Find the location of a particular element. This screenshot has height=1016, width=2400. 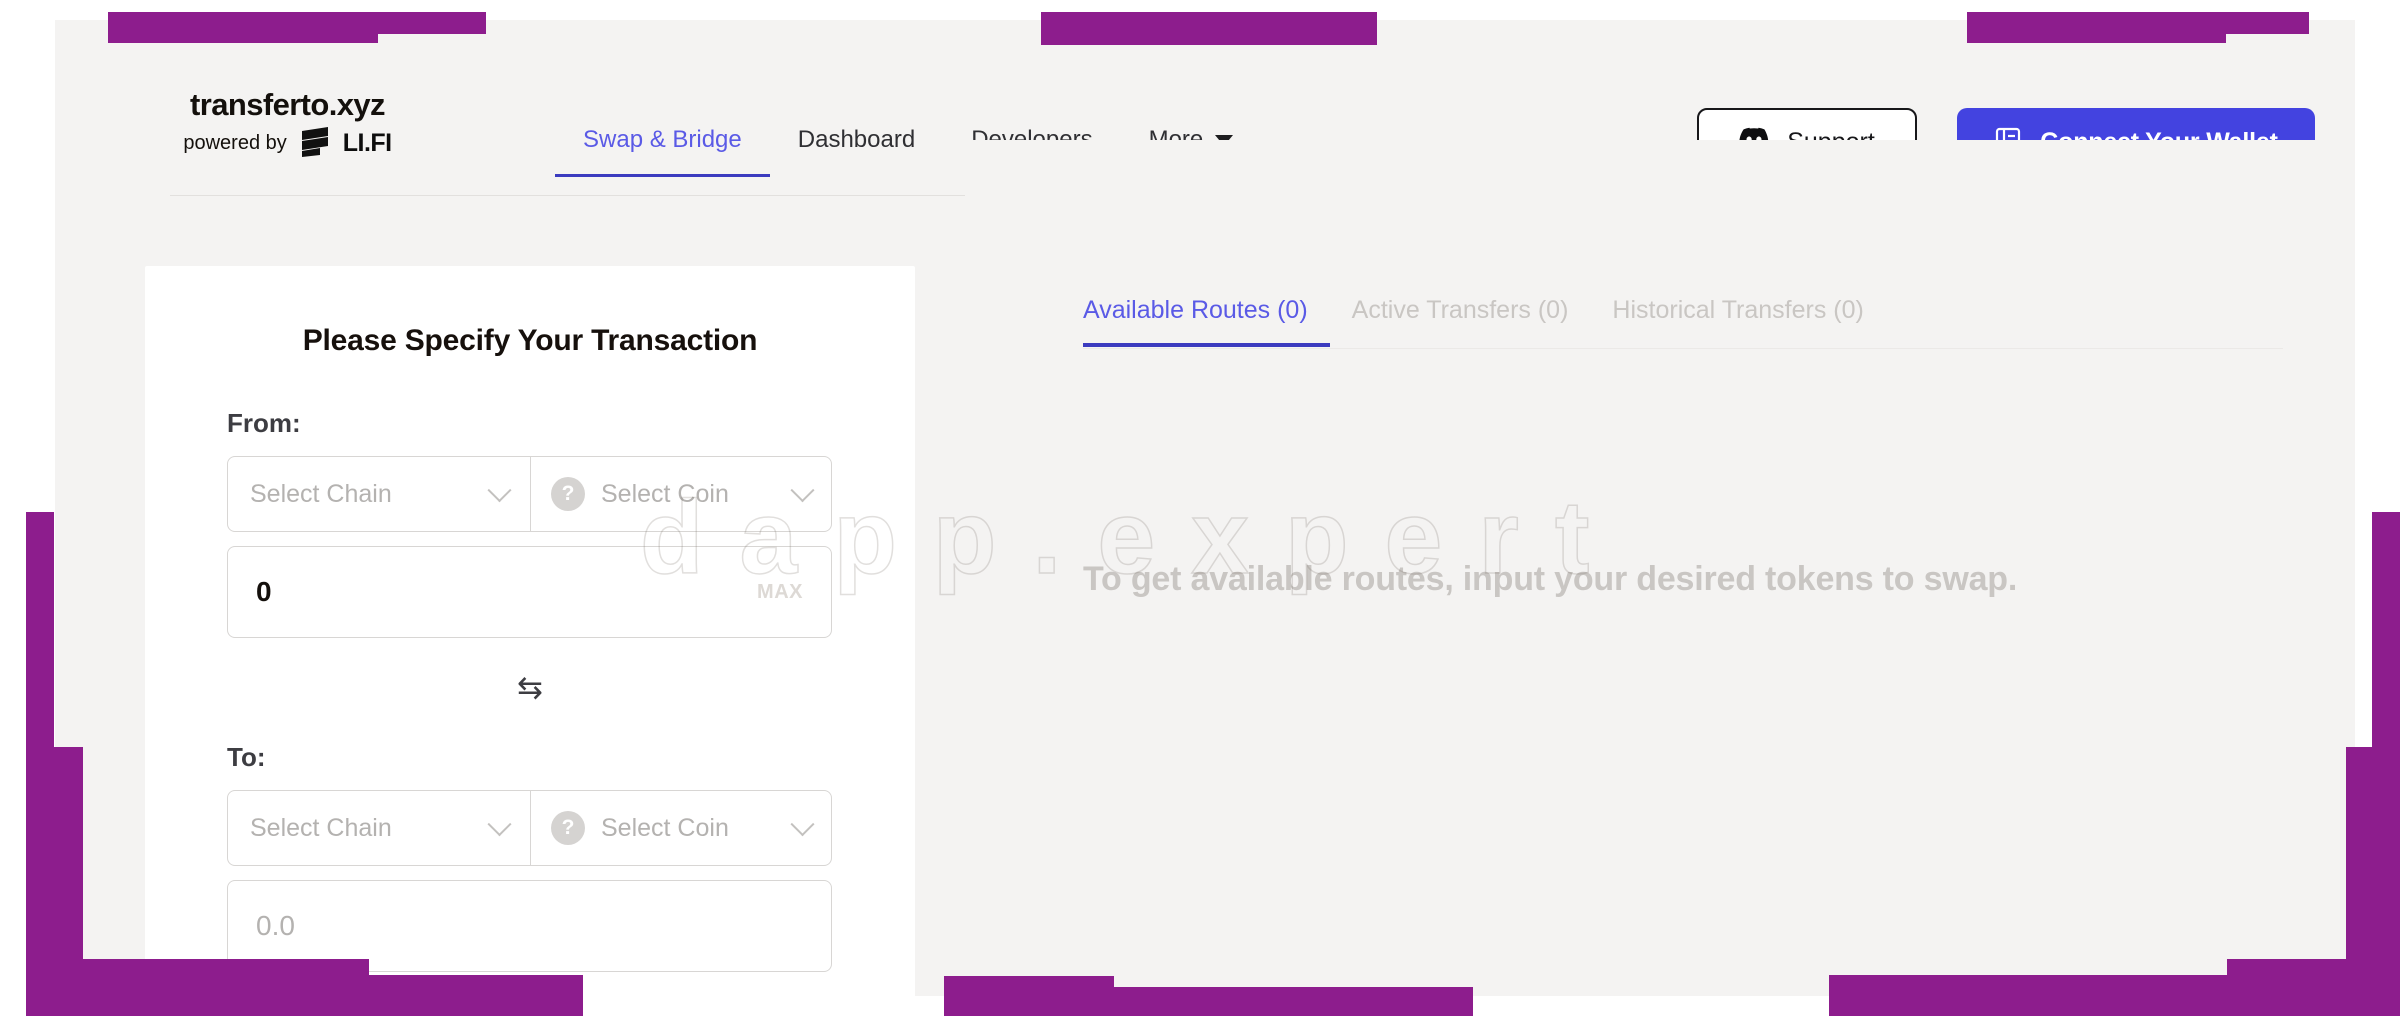

brand-title: transferto.xyz is located at coordinates (287, 104).